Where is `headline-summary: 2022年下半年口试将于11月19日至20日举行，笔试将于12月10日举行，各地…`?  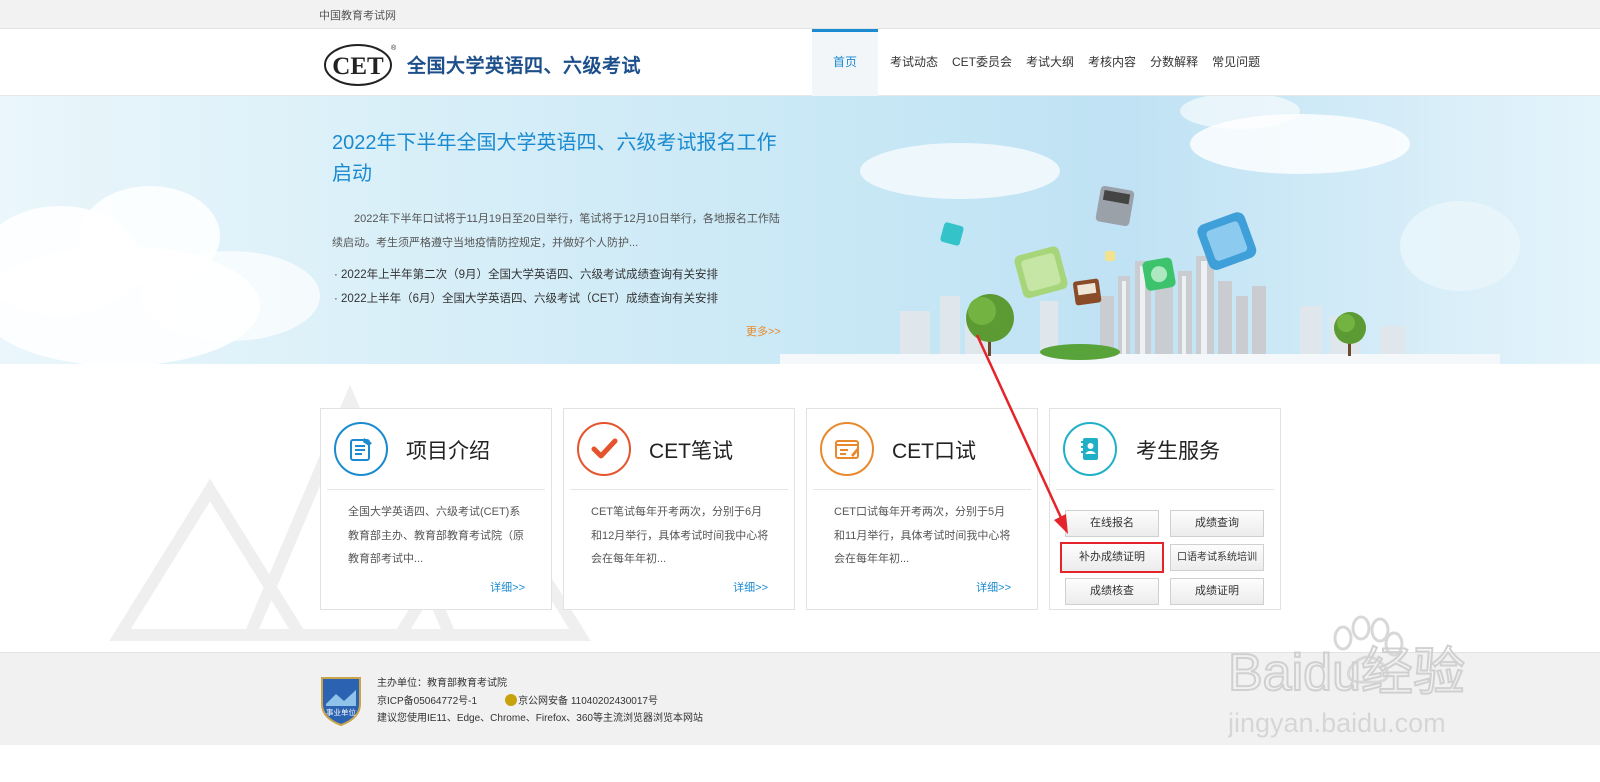
headline-summary: 2022年下半年口试将于11月19日至20日举行，笔试将于12月10日举行，各地… is located at coordinates (556, 231).